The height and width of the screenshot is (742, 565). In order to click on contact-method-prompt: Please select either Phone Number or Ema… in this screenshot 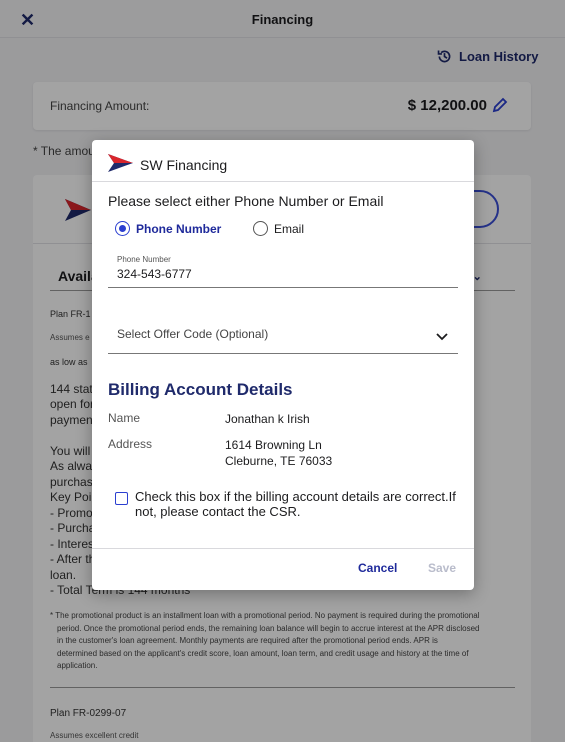, I will do `click(246, 201)`.